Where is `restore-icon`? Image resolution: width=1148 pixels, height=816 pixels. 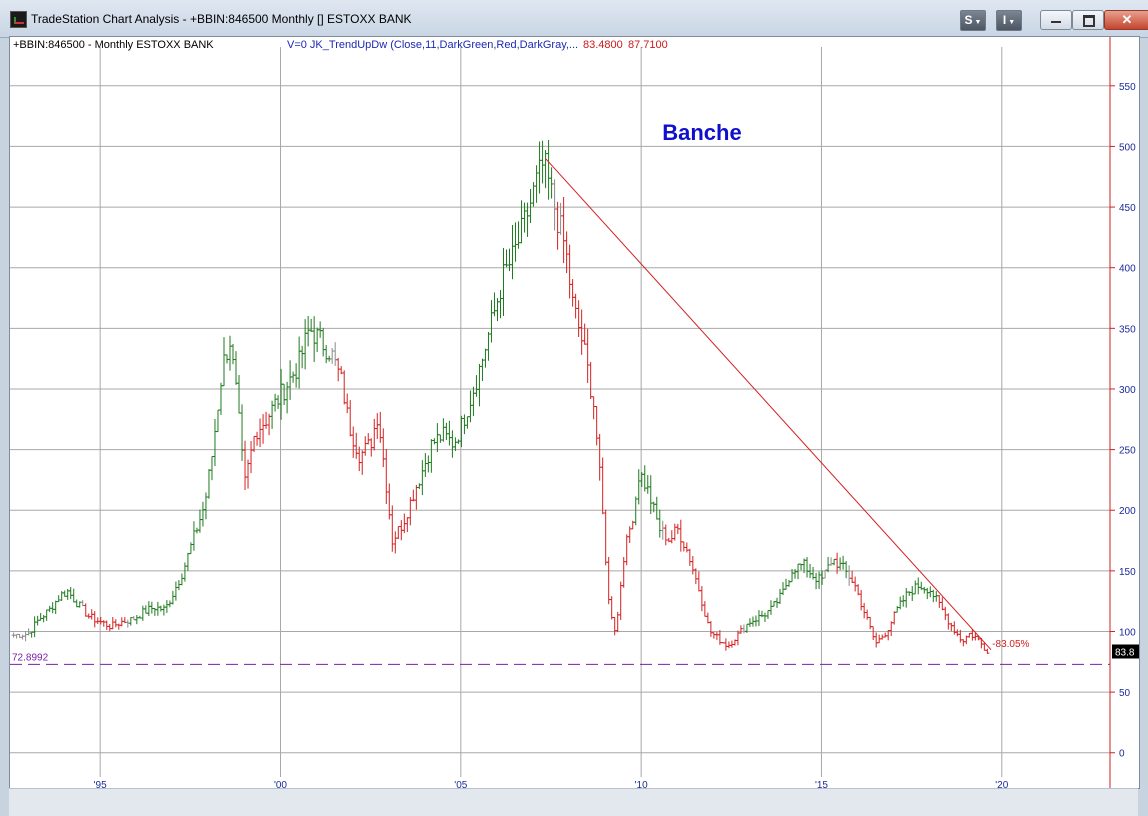
restore-icon is located at coordinates (1089, 21).